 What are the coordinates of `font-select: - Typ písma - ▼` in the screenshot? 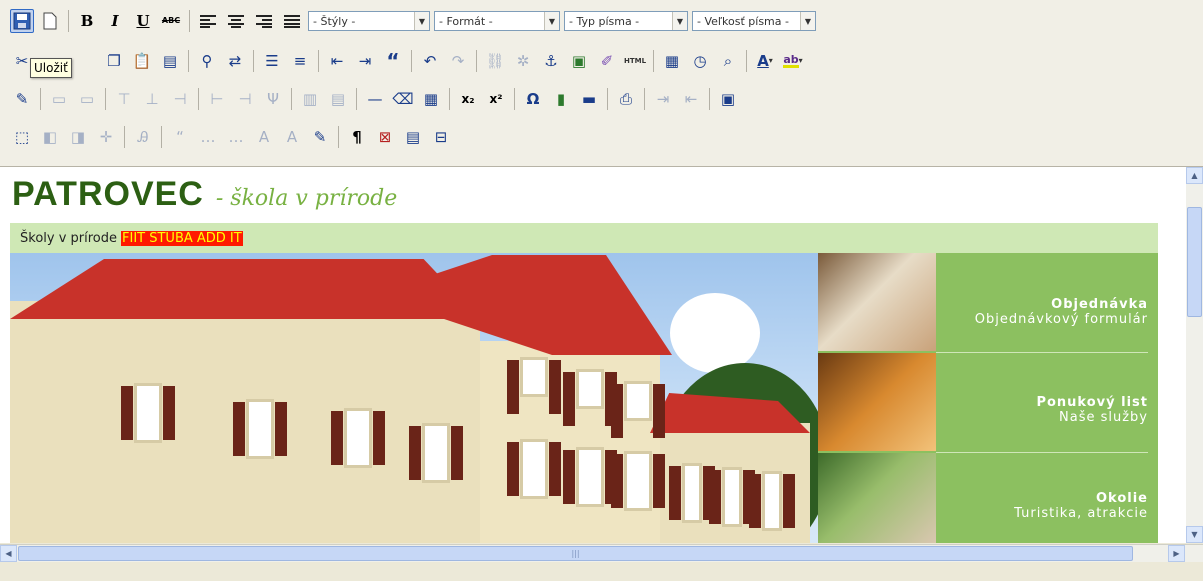 It's located at (626, 21).